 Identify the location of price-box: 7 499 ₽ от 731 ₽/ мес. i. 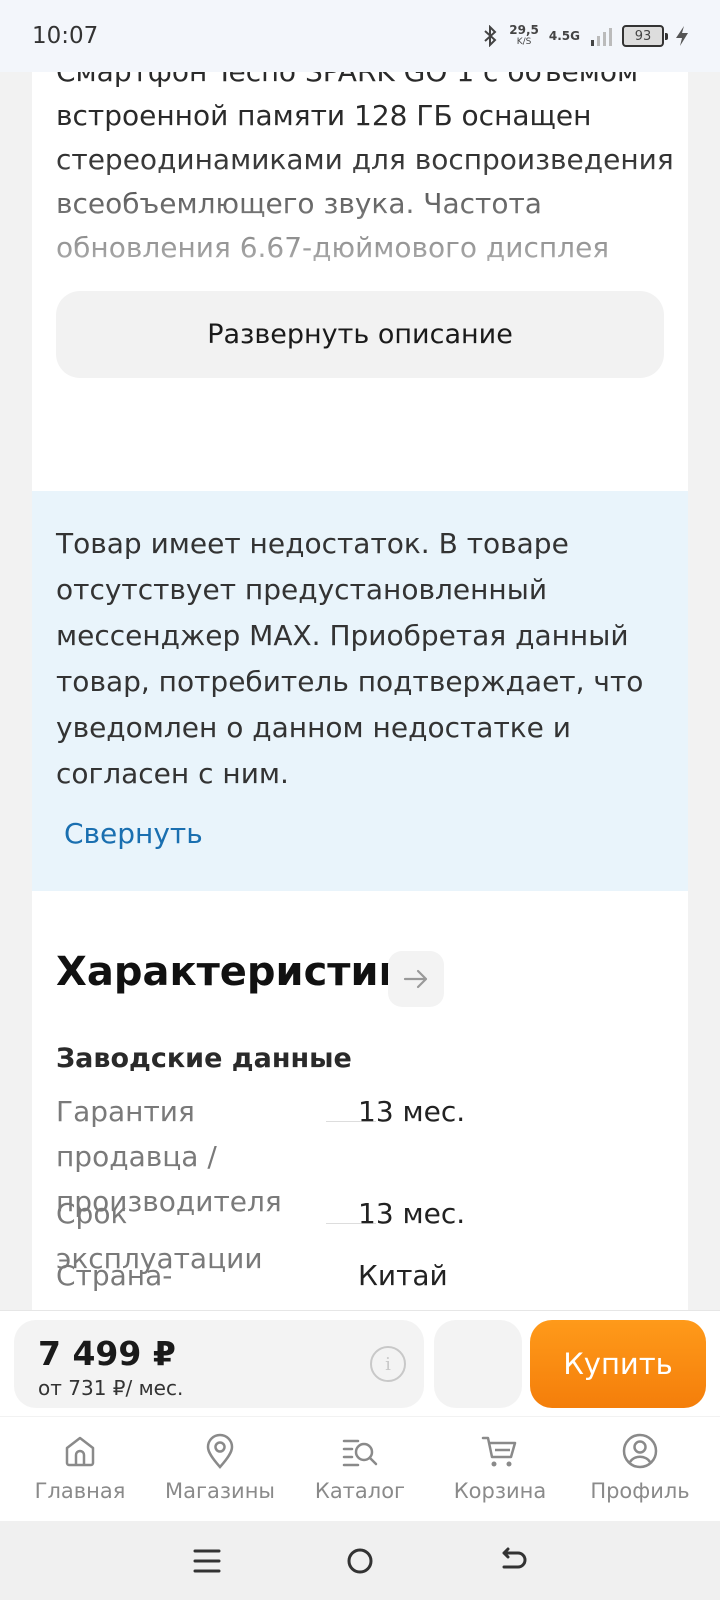
(219, 1364).